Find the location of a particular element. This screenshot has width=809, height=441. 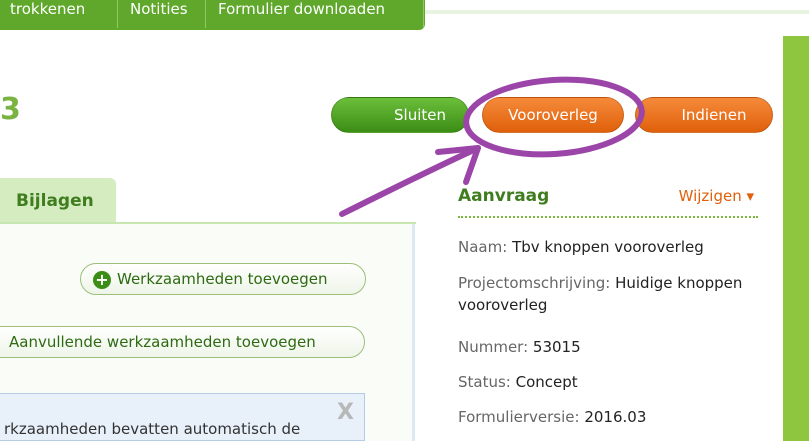

right-edge-bar is located at coordinates (796, 238).